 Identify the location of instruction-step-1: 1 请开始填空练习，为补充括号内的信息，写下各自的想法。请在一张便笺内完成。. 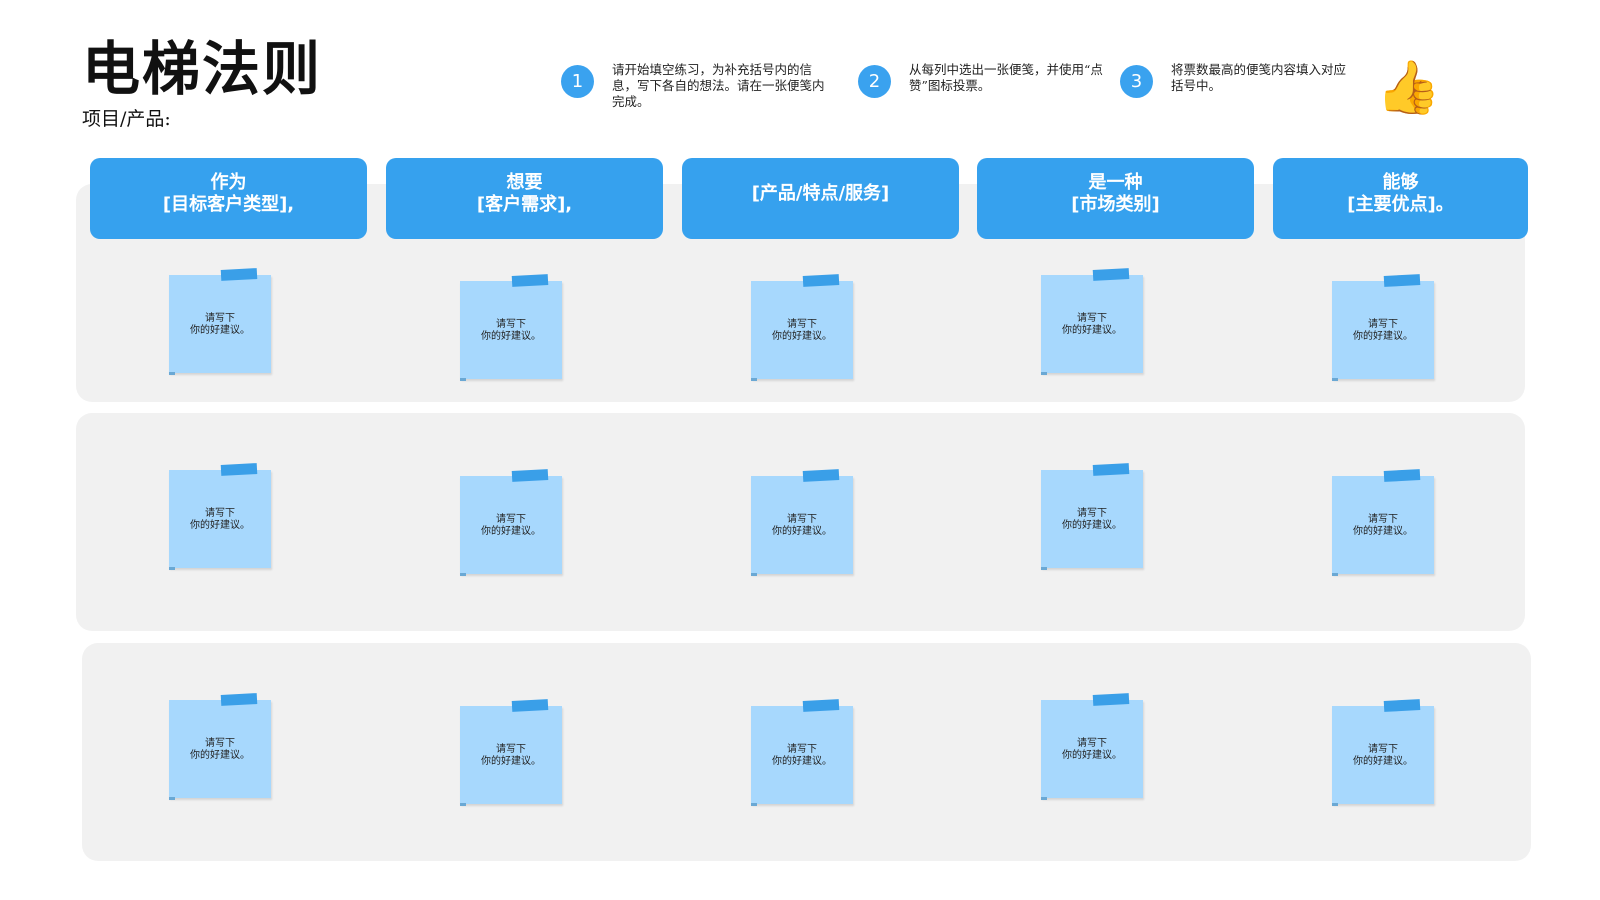
(696, 86).